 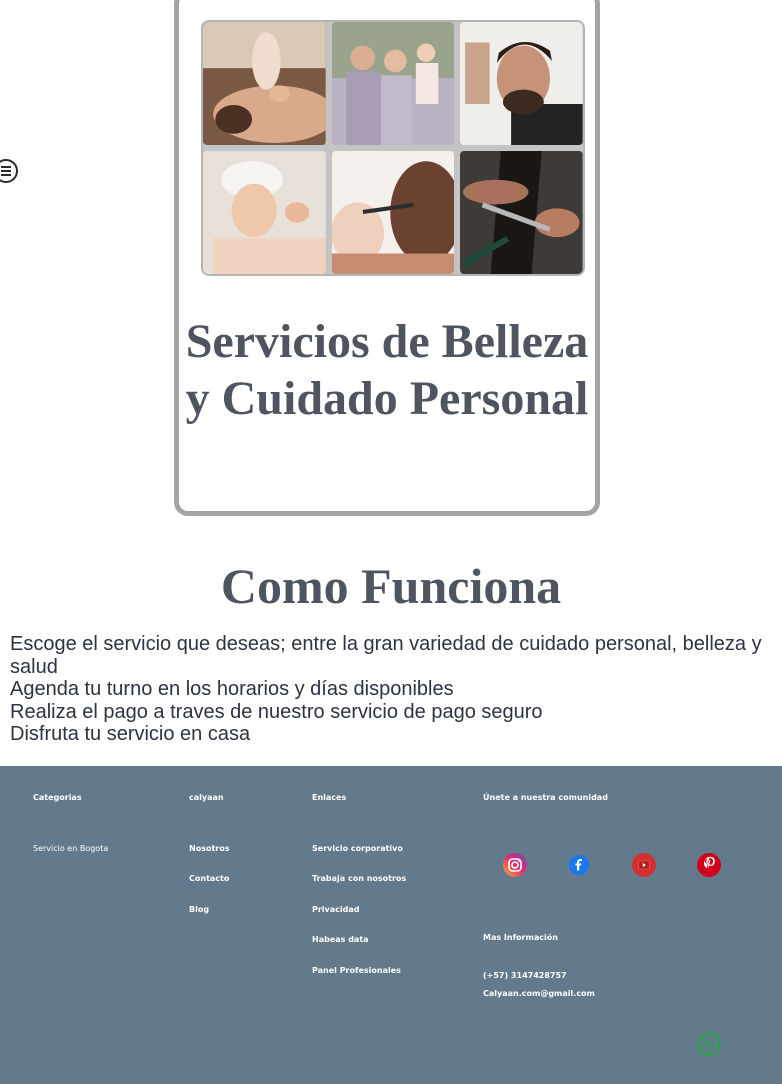 I want to click on footer-heading-categorias: Categorias, so click(x=57, y=797).